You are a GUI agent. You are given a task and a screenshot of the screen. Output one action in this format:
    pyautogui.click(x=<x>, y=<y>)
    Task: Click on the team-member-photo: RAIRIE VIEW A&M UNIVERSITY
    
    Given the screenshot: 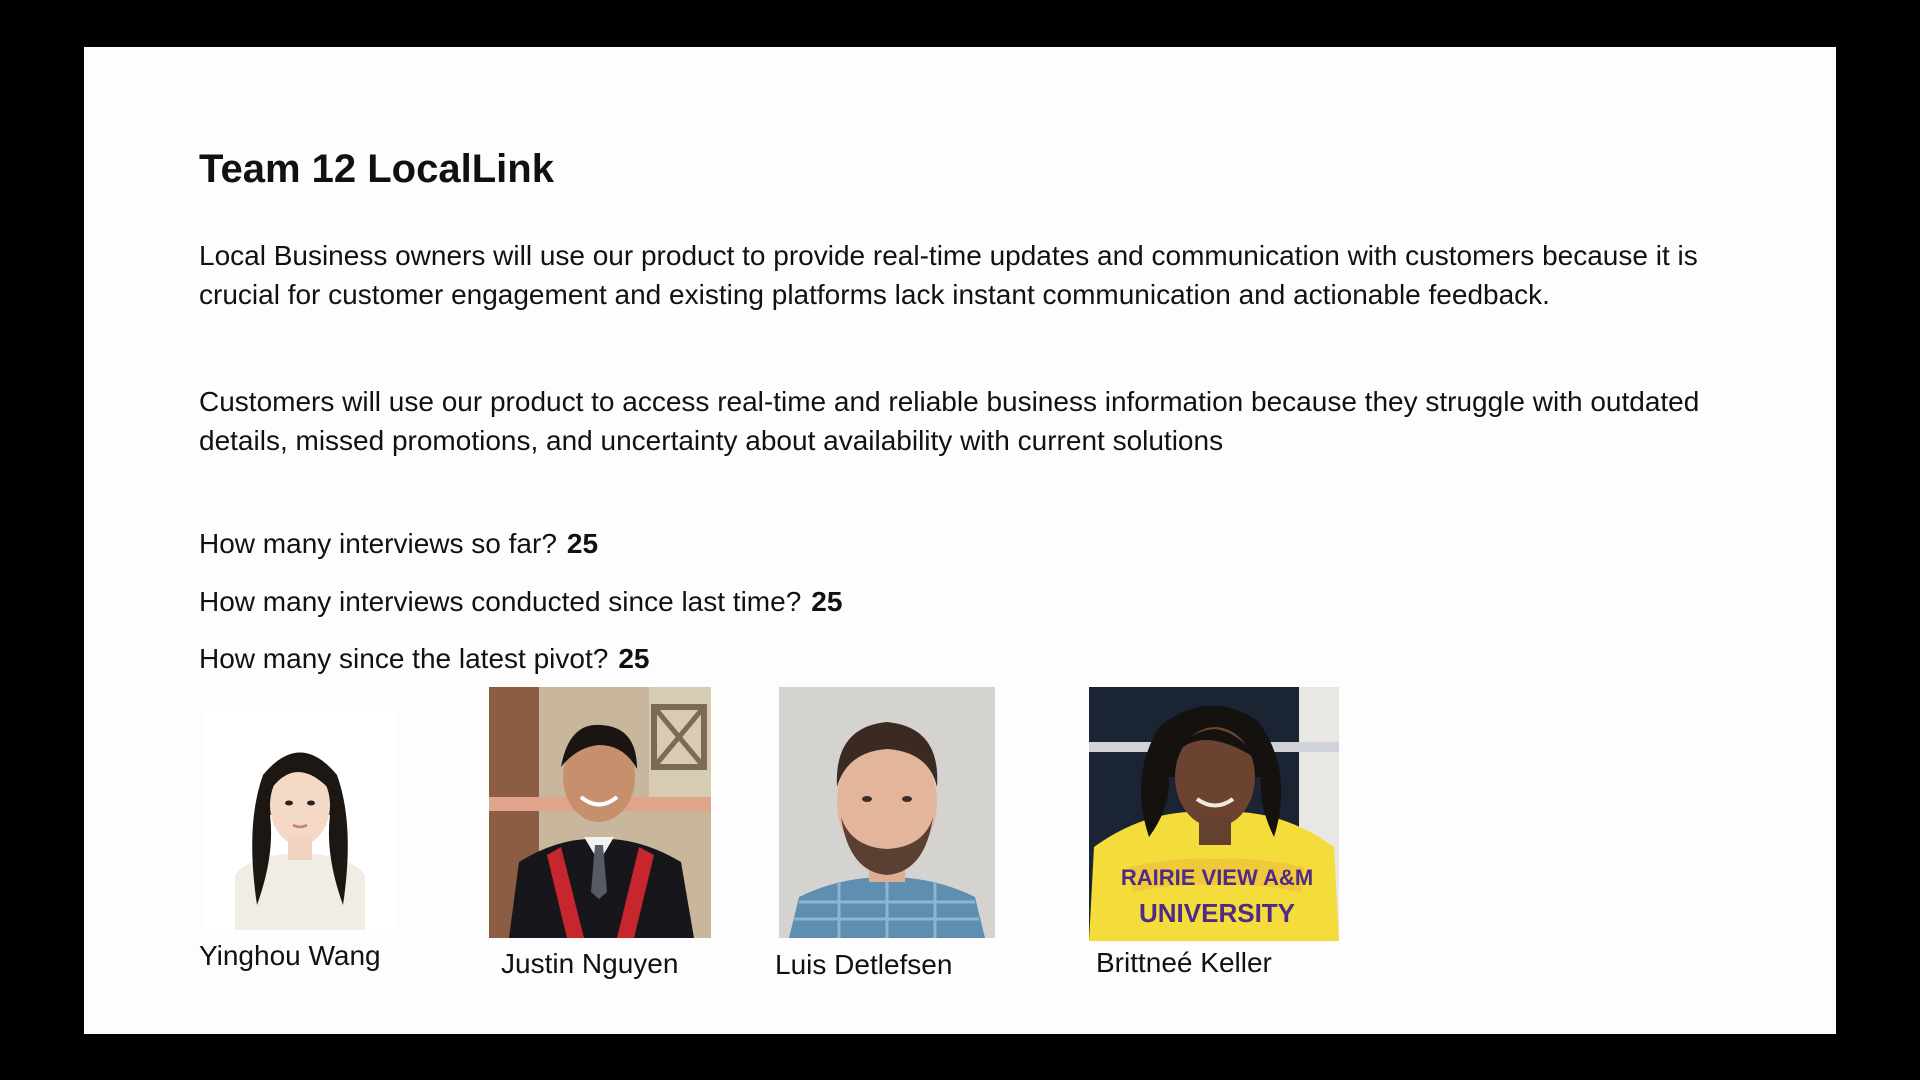 What is the action you would take?
    pyautogui.click(x=1214, y=814)
    